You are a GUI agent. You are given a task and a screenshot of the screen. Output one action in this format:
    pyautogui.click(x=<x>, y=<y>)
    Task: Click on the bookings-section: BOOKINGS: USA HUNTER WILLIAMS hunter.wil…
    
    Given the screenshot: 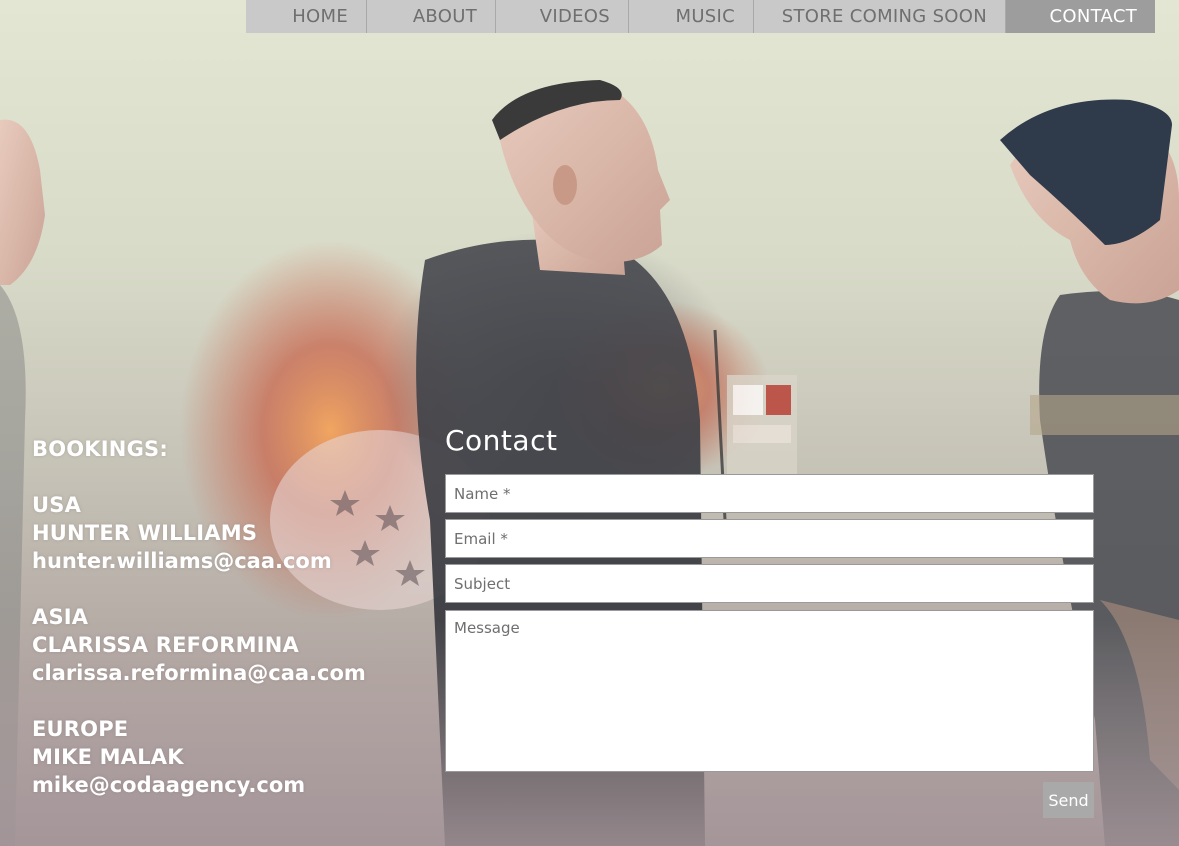 What is the action you would take?
    pyautogui.click(x=199, y=617)
    